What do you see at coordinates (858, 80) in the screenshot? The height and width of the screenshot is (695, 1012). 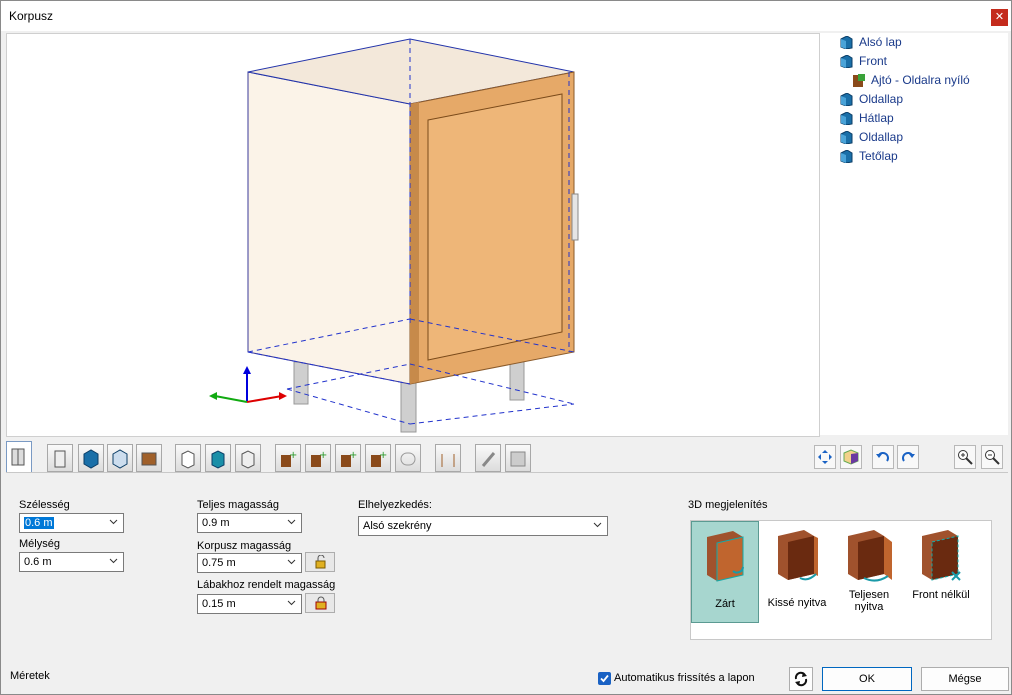 I see `door-icon` at bounding box center [858, 80].